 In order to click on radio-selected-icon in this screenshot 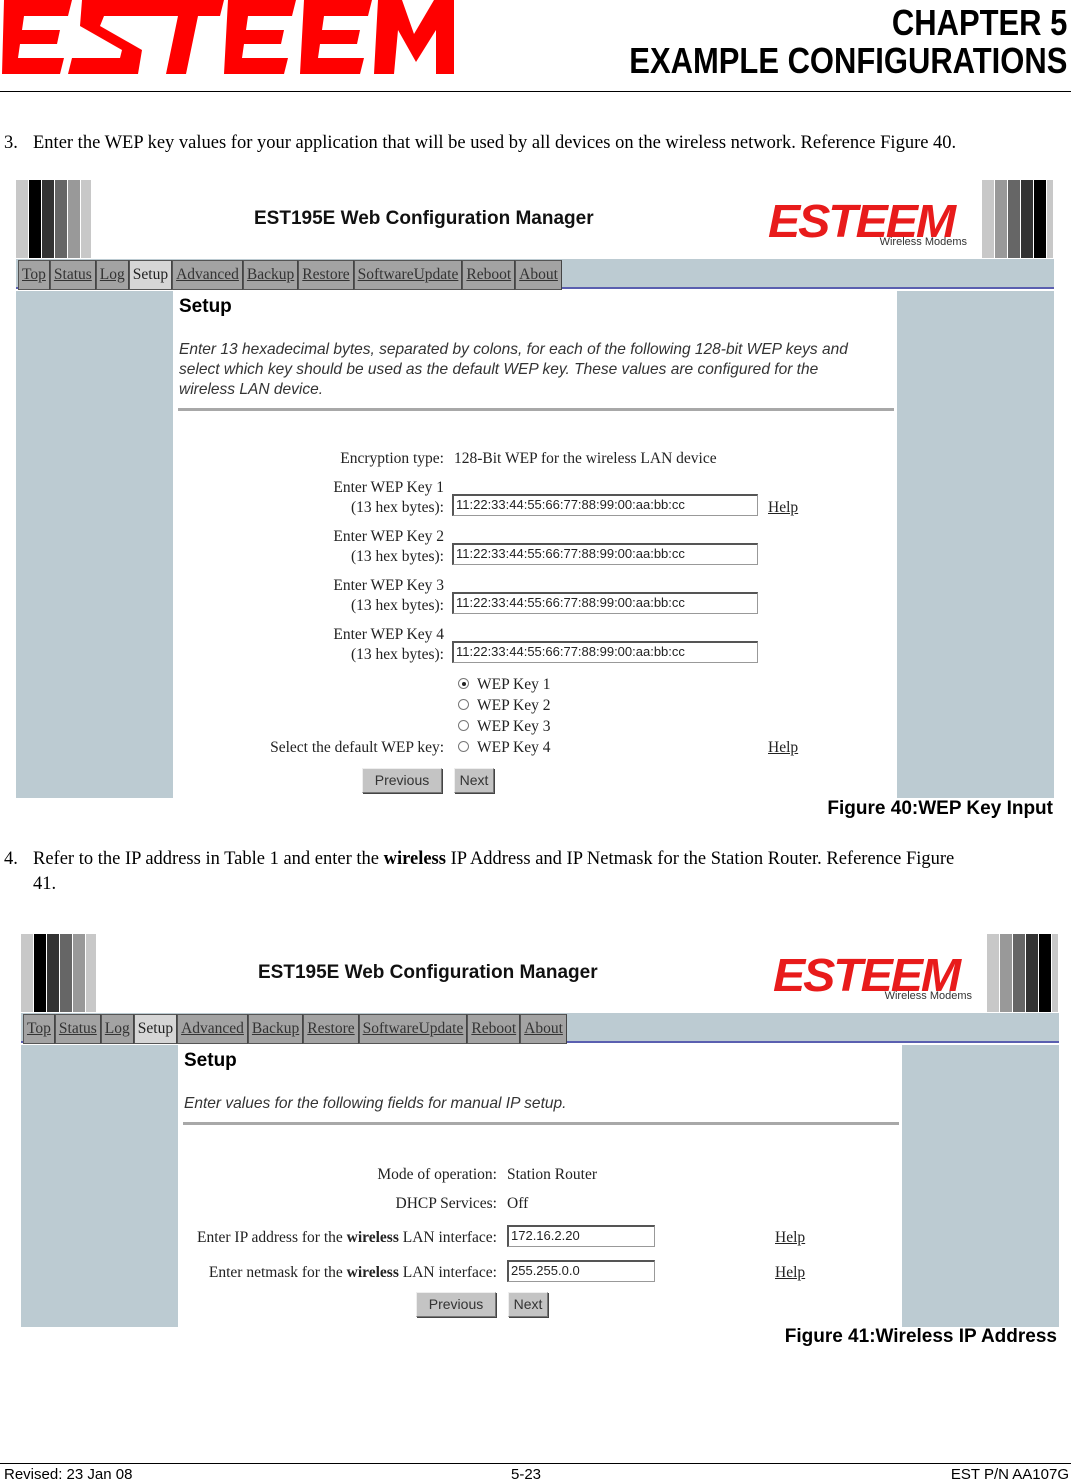, I will do `click(463, 683)`.